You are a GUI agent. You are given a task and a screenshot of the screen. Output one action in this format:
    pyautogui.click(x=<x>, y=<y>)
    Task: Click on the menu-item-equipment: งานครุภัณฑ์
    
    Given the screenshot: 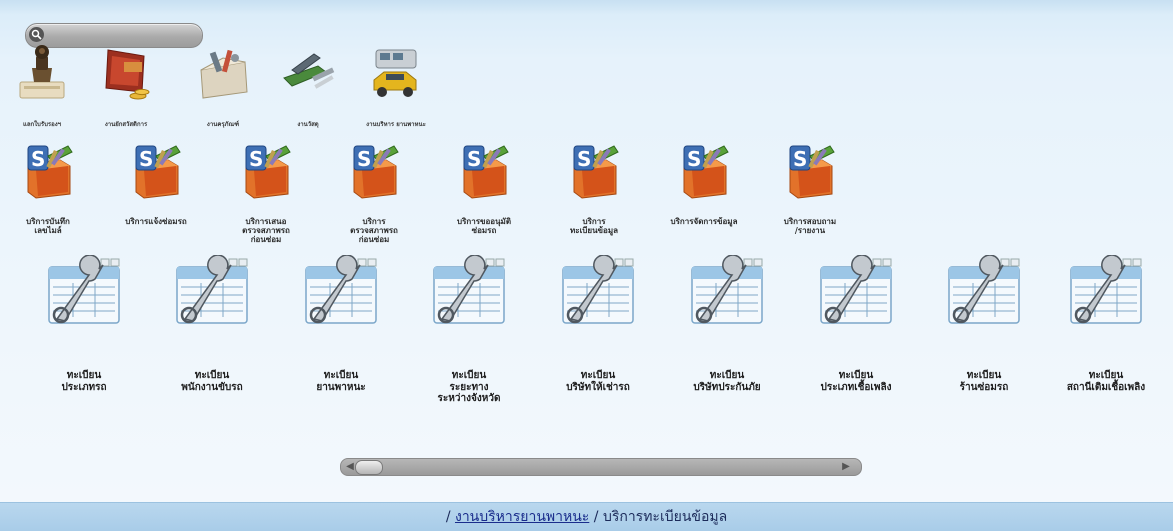 What is the action you would take?
    pyautogui.click(x=223, y=92)
    